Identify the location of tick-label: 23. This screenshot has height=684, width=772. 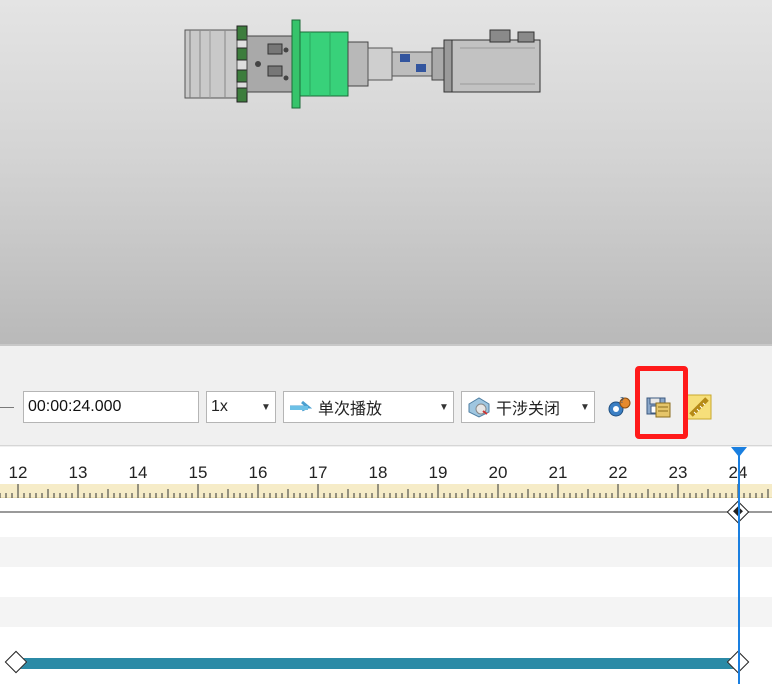
(678, 472).